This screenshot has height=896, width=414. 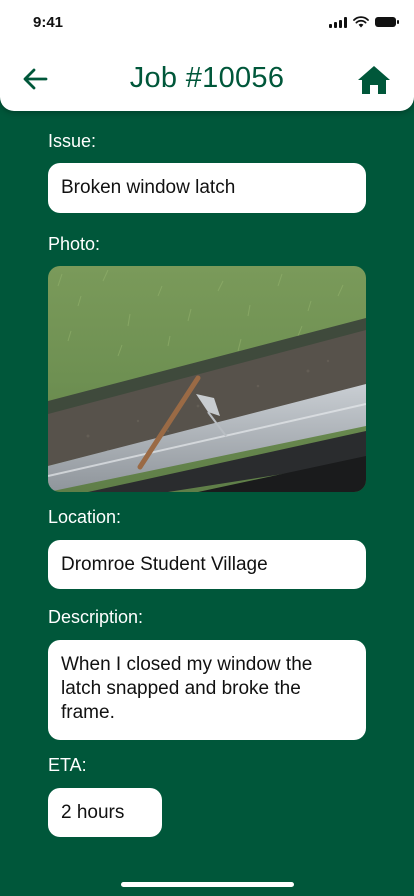 I want to click on location-field: Dromroe Student Village, so click(x=207, y=564).